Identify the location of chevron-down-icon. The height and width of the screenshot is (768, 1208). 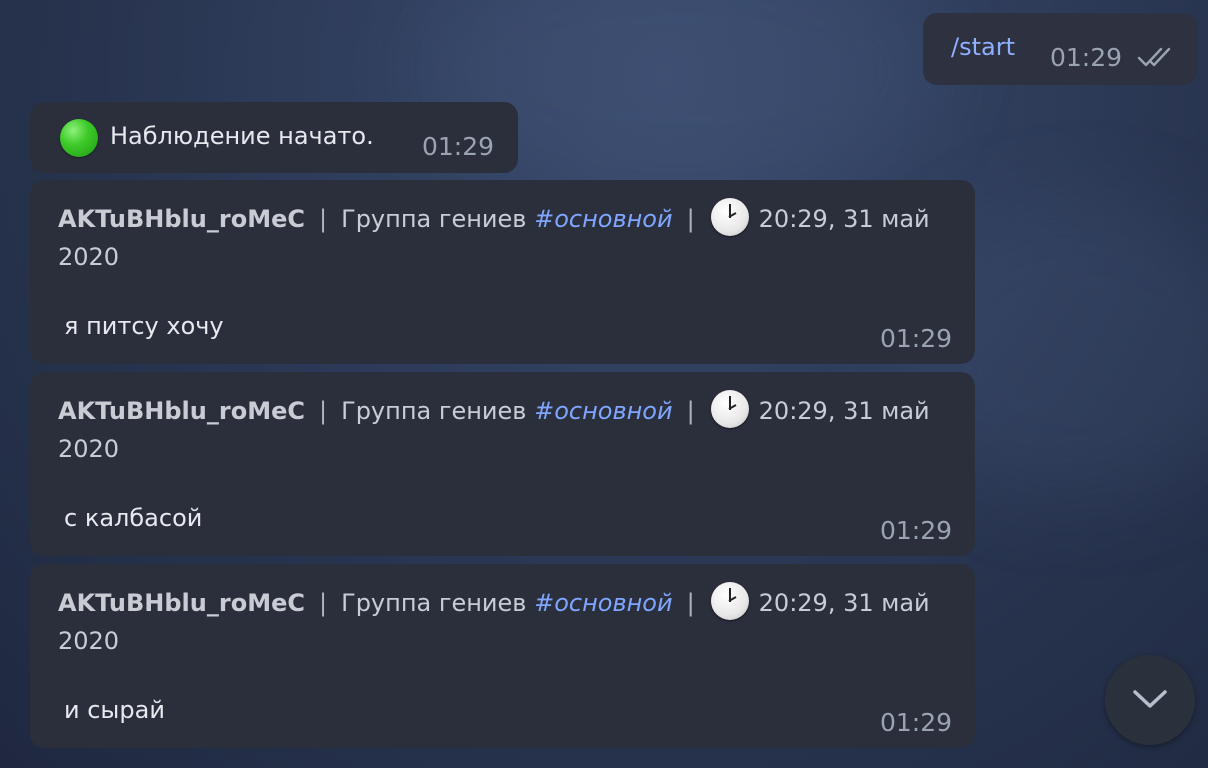
(1150, 699).